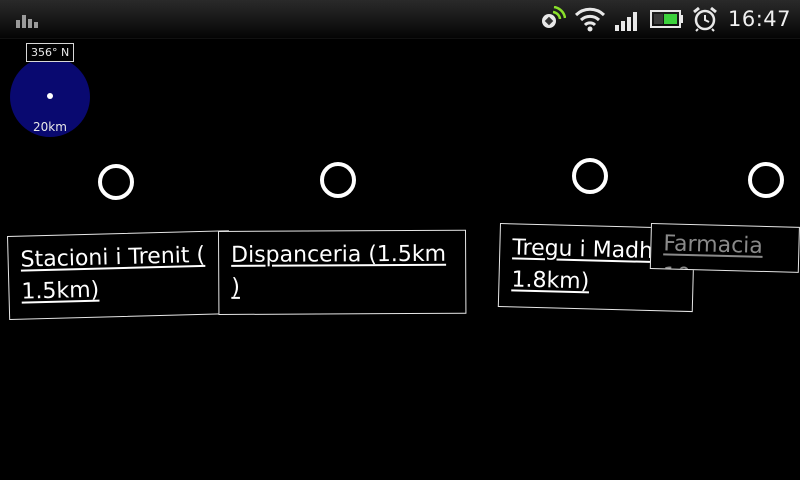  What do you see at coordinates (626, 21) in the screenshot?
I see `cell-signal-icon` at bounding box center [626, 21].